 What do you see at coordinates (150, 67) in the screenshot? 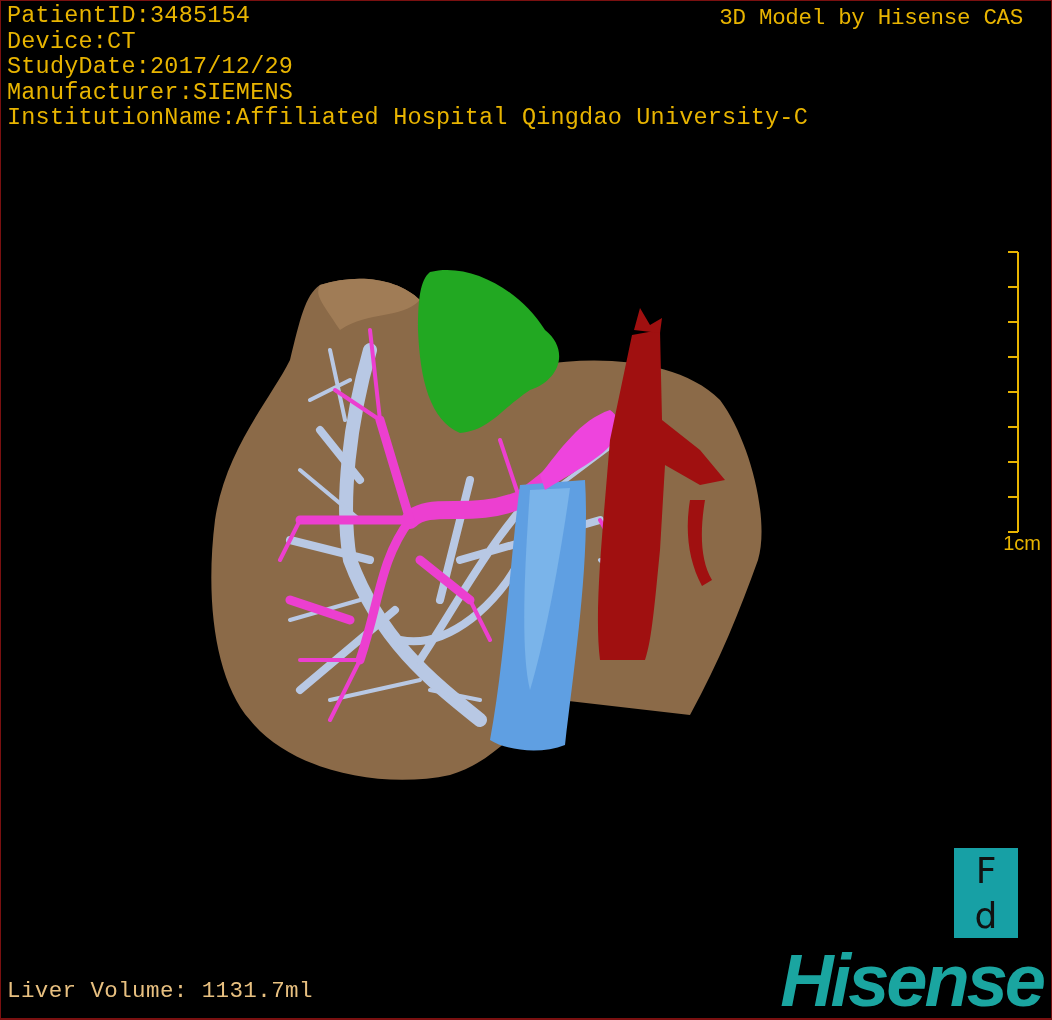
I see `study-info-text: StudyDate:2017/12/29` at bounding box center [150, 67].